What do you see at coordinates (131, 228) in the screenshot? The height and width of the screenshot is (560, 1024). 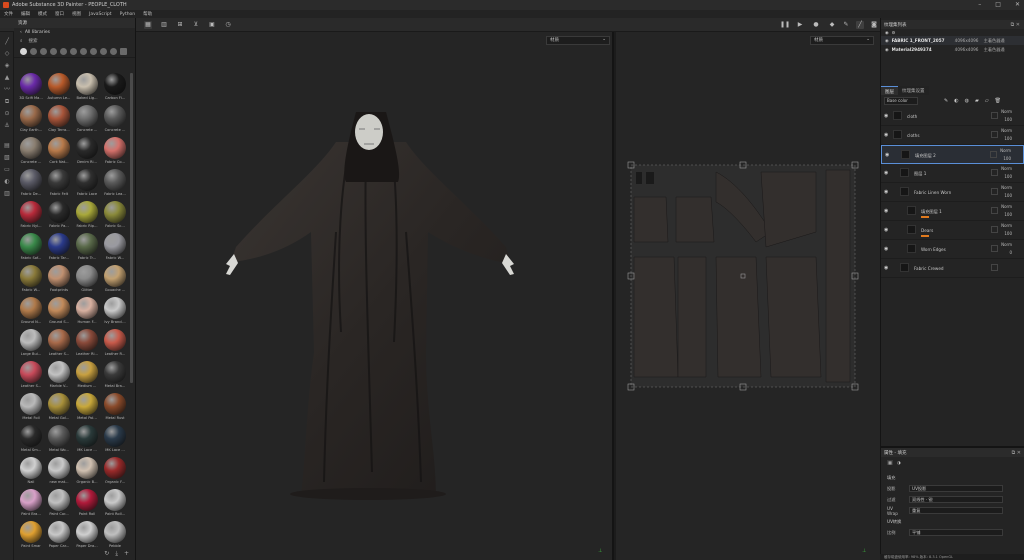 I see `shelf-scrollbar` at bounding box center [131, 228].